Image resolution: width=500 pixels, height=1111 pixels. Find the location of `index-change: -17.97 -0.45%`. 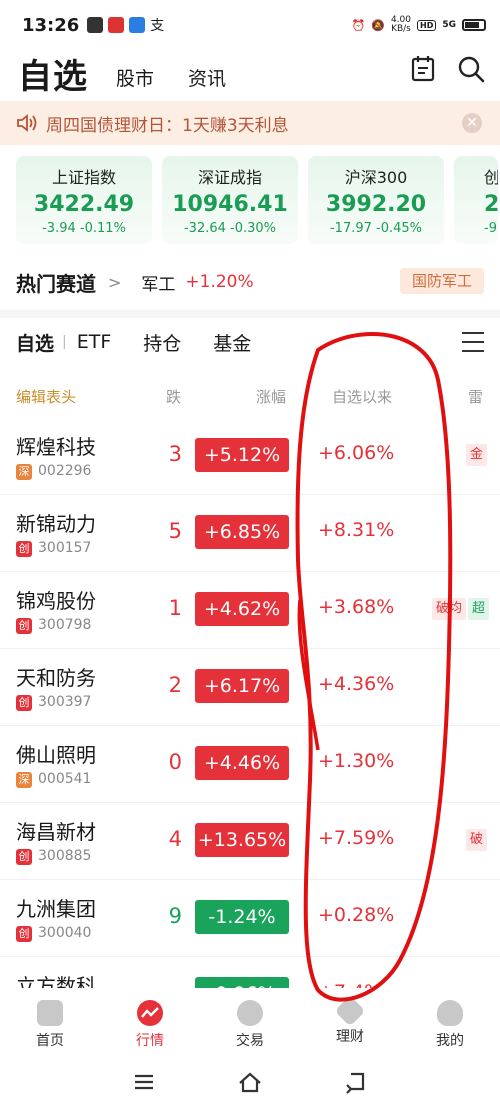

index-change: -17.97 -0.45% is located at coordinates (376, 228).